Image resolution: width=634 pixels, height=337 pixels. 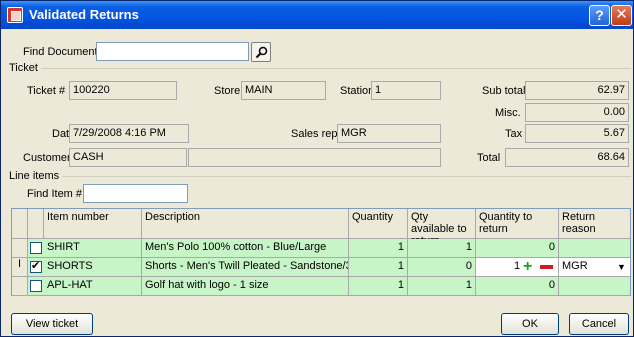 I want to click on tax-field: 5.67, so click(x=577, y=133).